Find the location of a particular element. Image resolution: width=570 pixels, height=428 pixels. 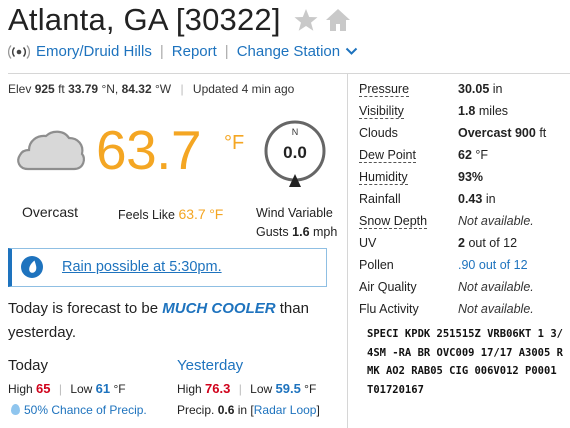

rain-alert: Rain possible at 5:30pm. is located at coordinates (167, 267).